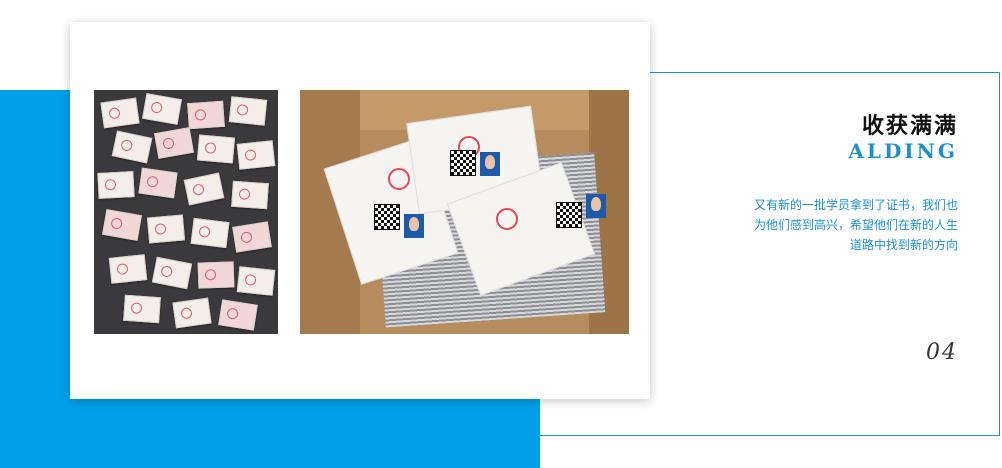 This screenshot has width=1002, height=468. I want to click on description-line: 道路中找到新的方向, so click(903, 245).